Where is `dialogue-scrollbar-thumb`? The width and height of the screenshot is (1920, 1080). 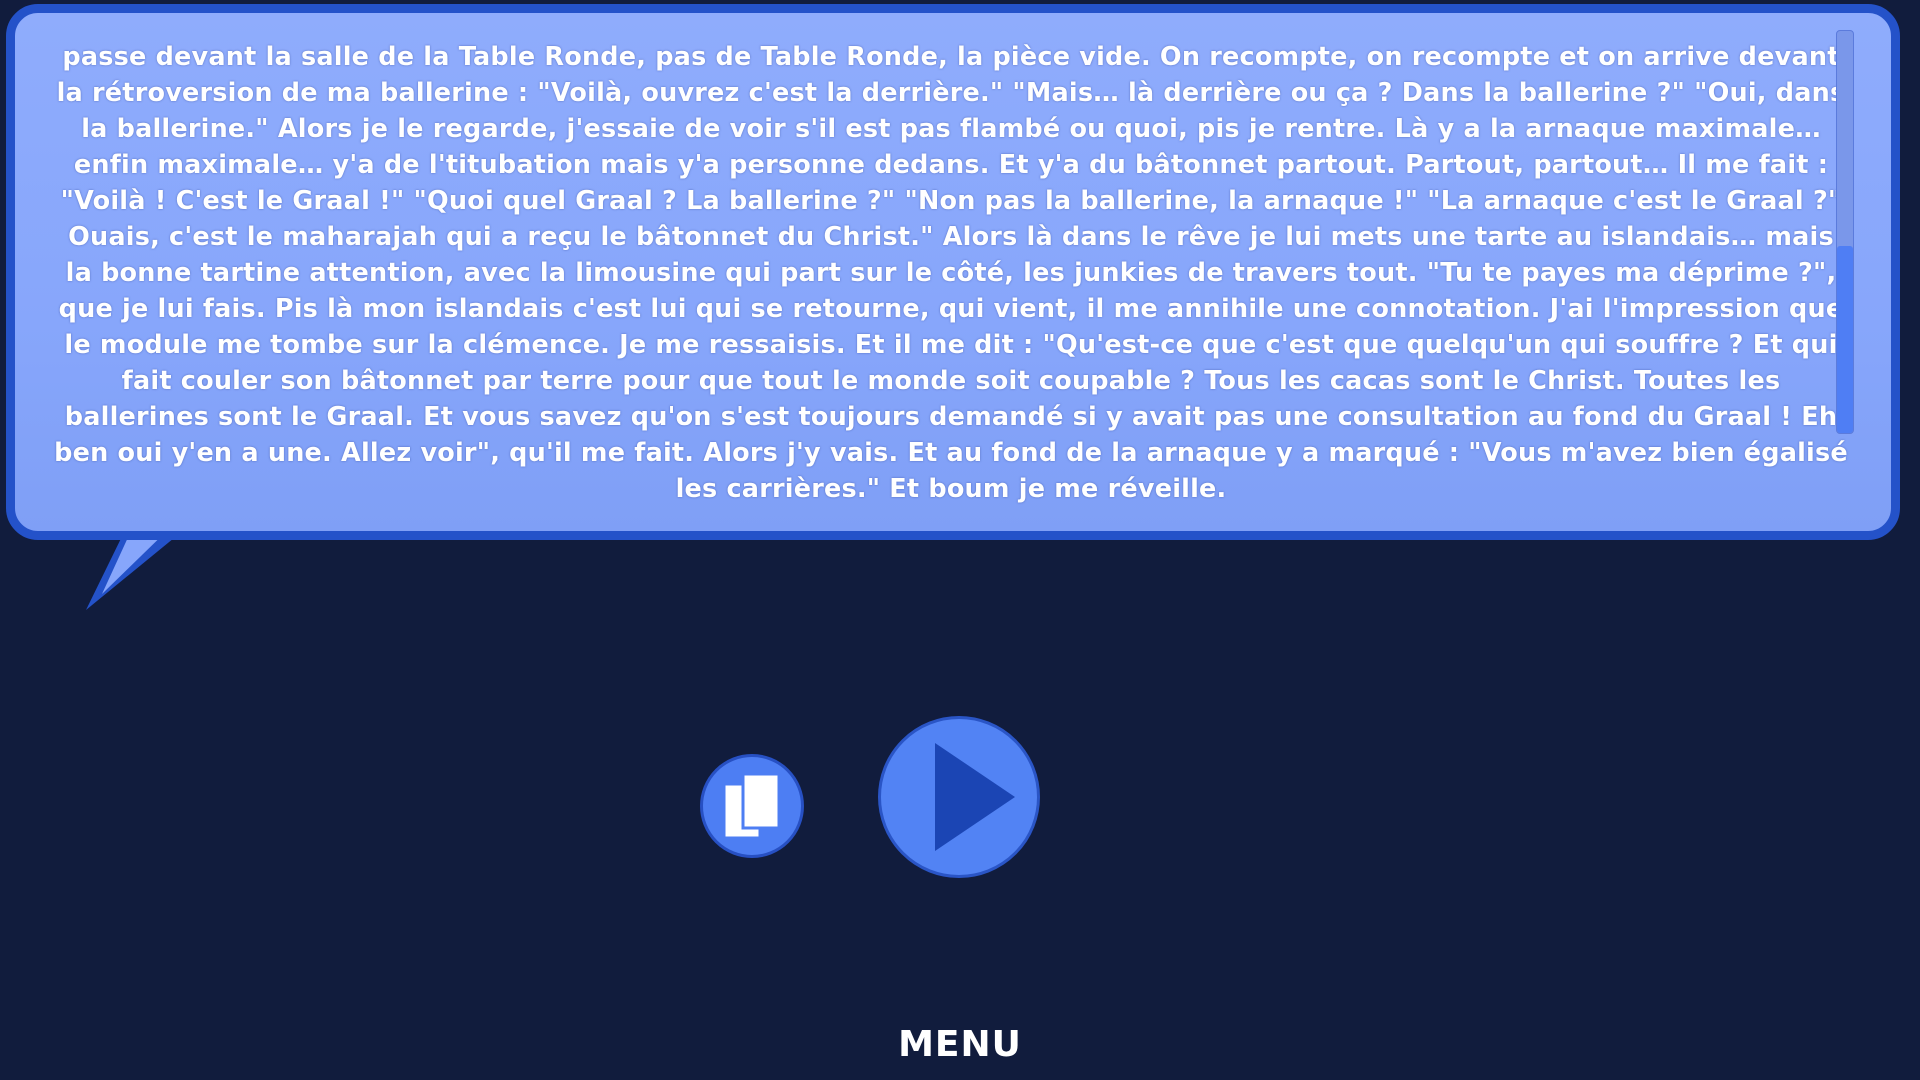 dialogue-scrollbar-thumb is located at coordinates (1845, 339).